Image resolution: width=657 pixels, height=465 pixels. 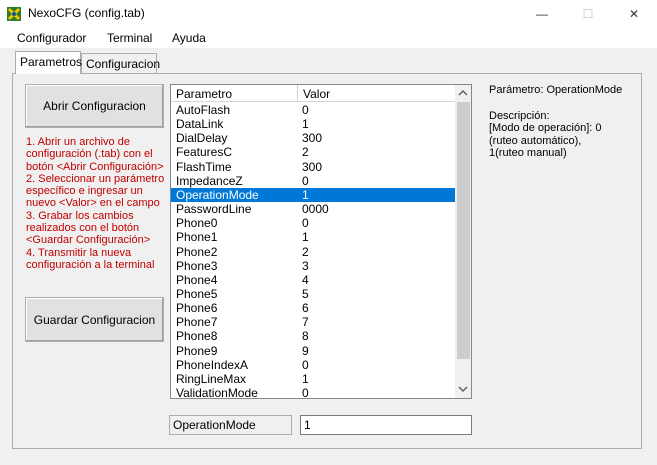 I want to click on minimize-icon: —, so click(x=542, y=14).